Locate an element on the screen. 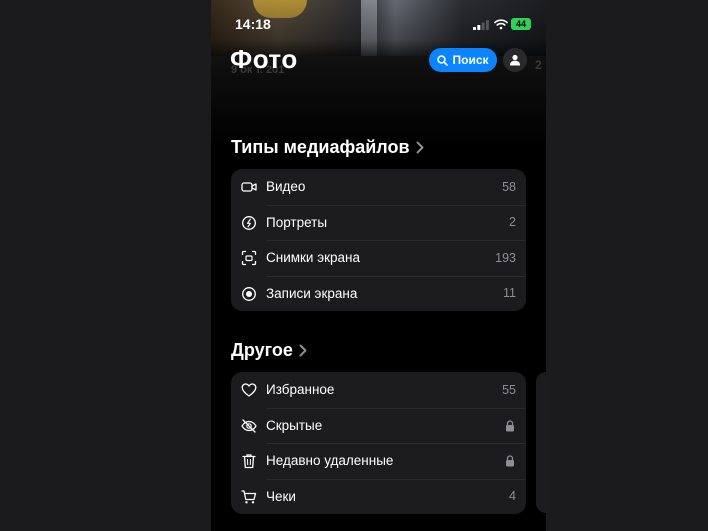 The width and height of the screenshot is (708, 531). background-date-text-right: 2 is located at coordinates (538, 65).